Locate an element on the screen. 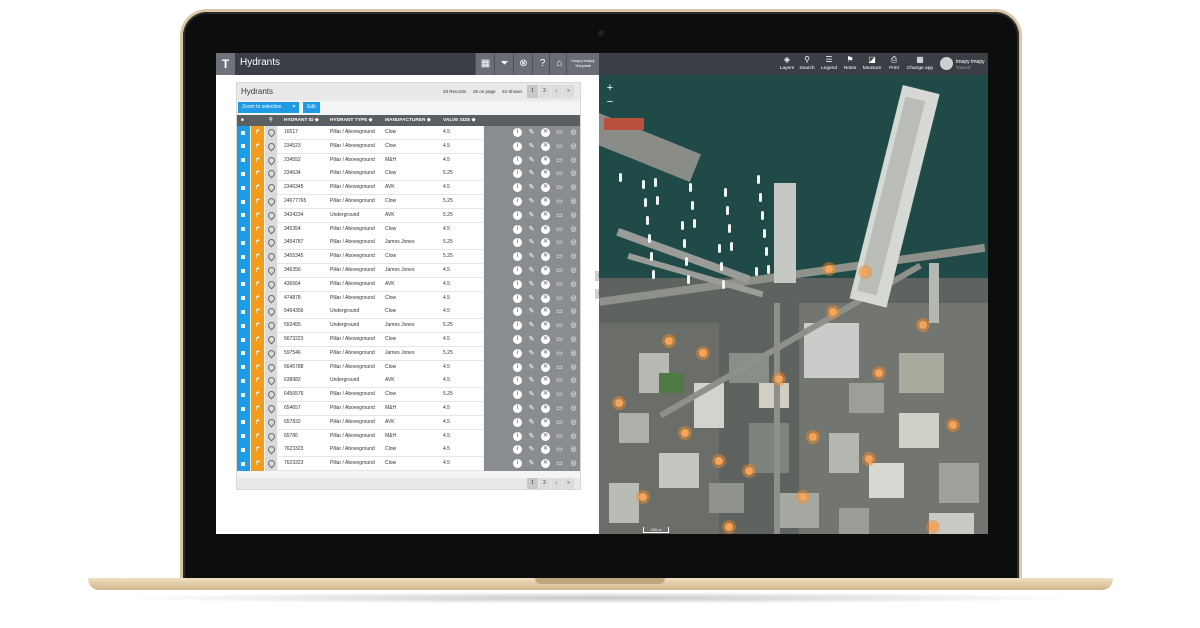 Image resolution: width=1200 pixels, height=628 pixels. col-hydrant-type: HYDRANT TYPE ◆ is located at coordinates (351, 120).